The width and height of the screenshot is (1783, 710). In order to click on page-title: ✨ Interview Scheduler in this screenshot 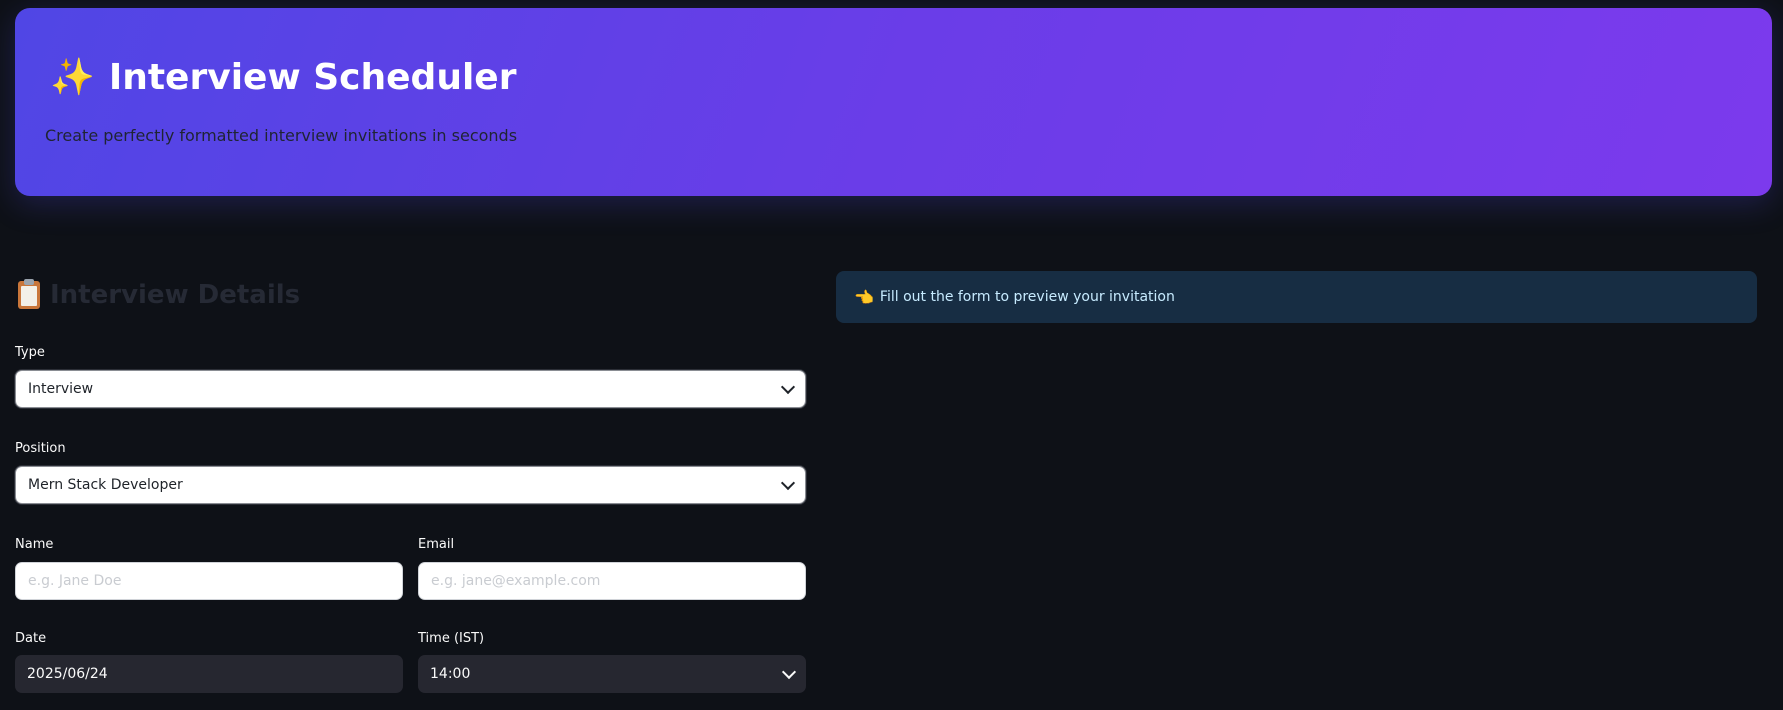, I will do `click(283, 77)`.